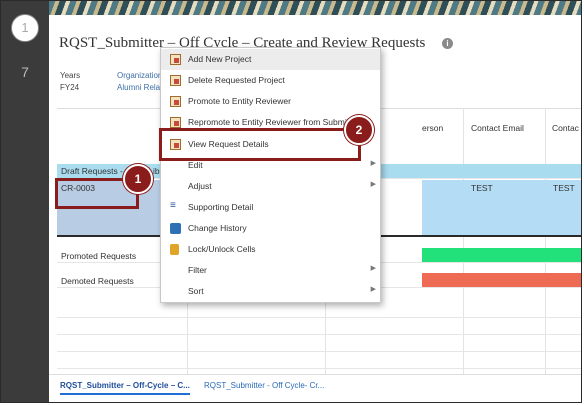 Image resolution: width=584 pixels, height=405 pixels. I want to click on step-current: 1, so click(25, 28).